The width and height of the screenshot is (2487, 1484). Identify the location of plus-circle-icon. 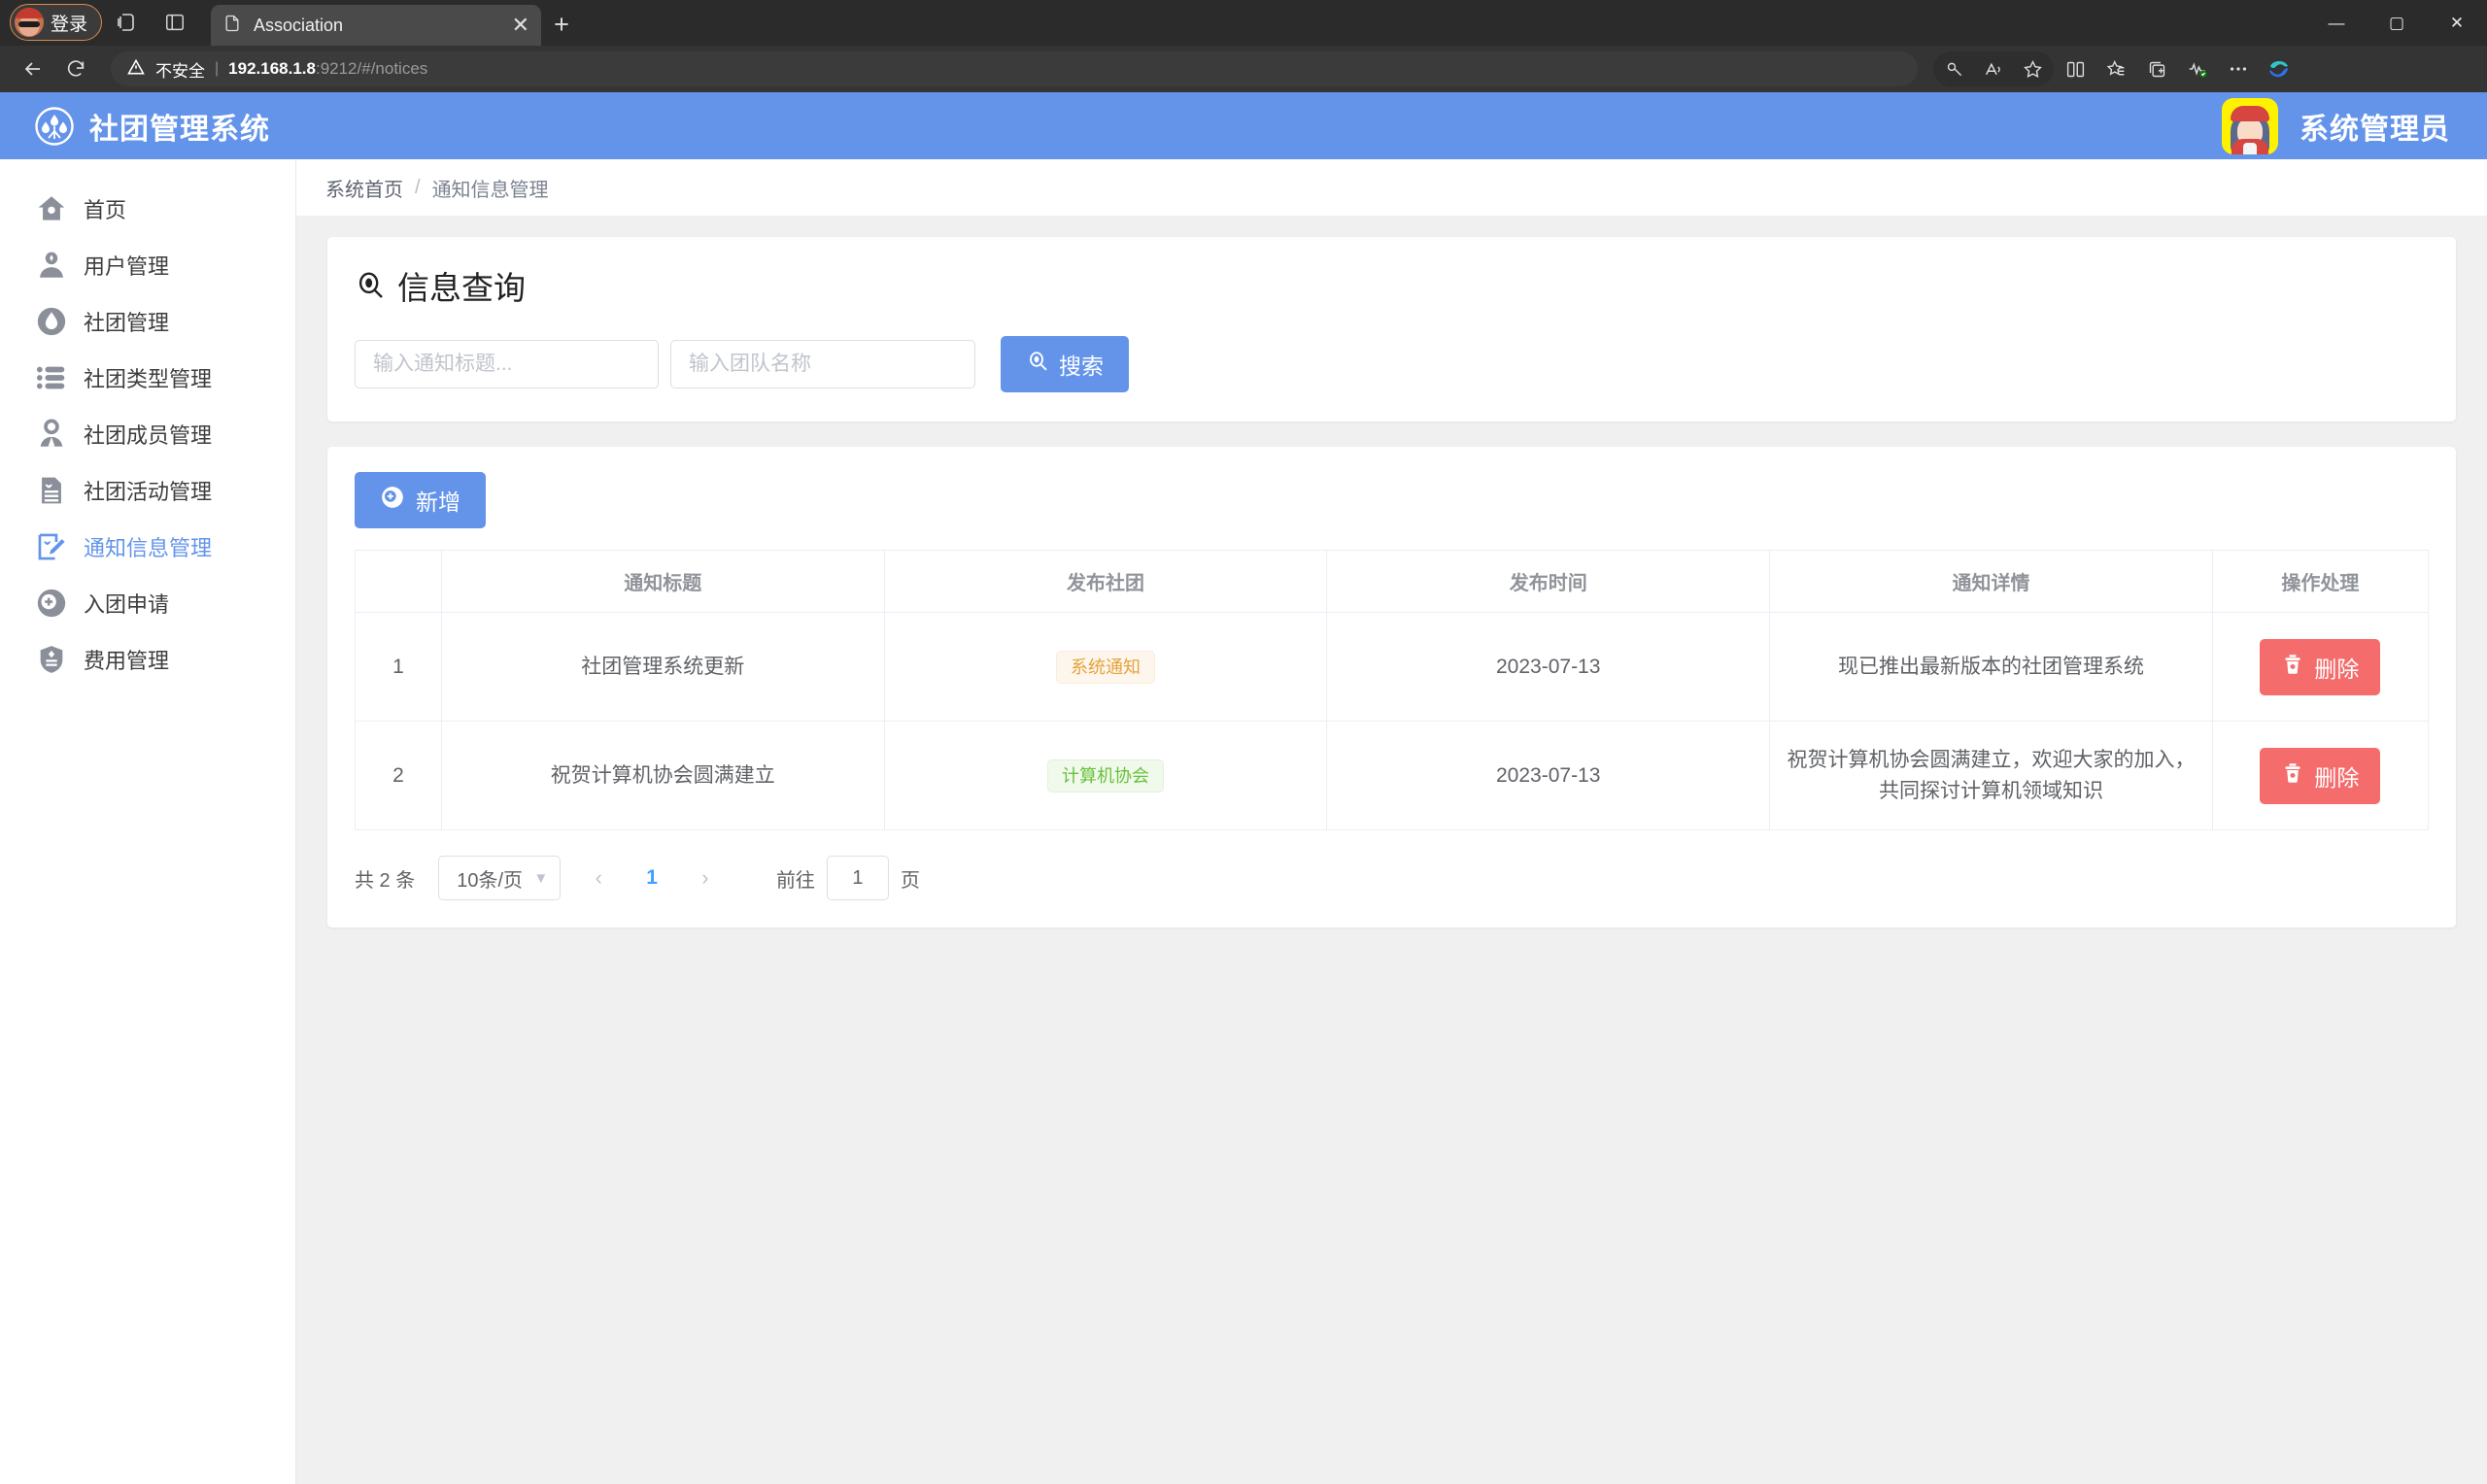
(51, 603).